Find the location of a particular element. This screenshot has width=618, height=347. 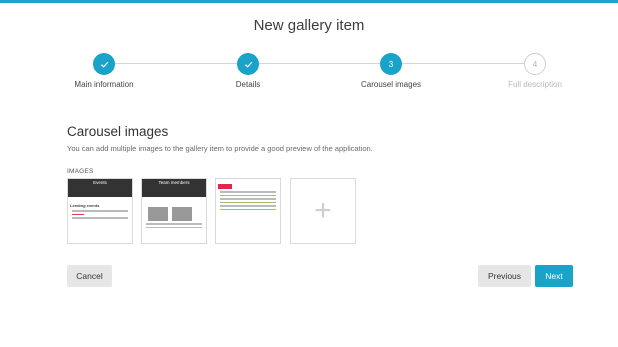

step-label: Full description is located at coordinates (535, 84).